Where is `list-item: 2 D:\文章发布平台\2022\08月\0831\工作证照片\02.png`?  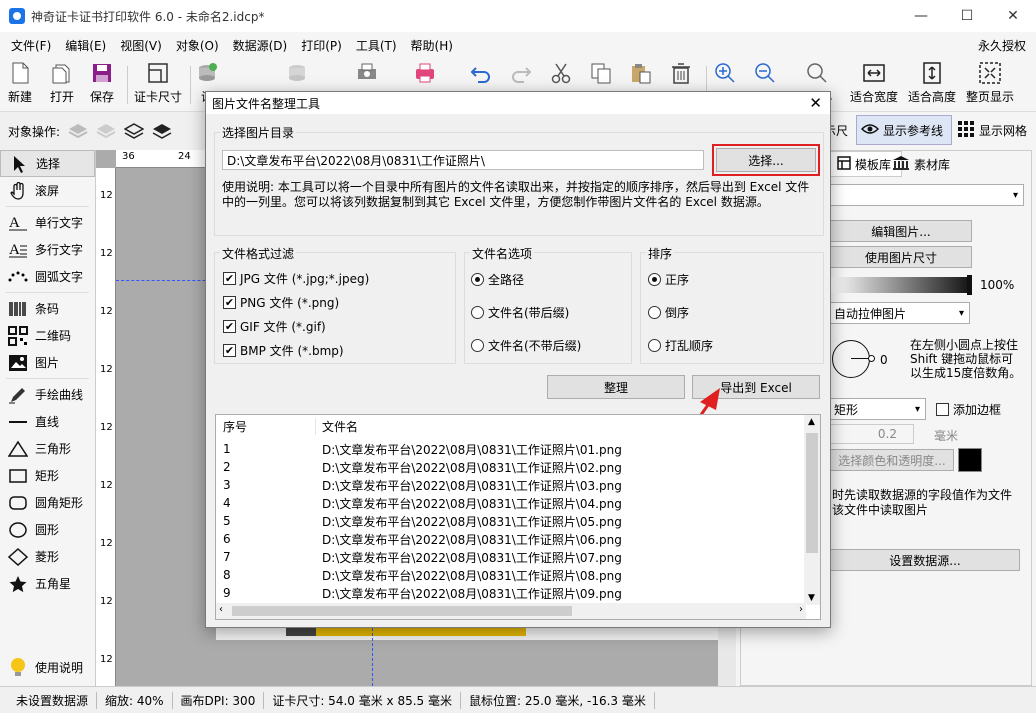 list-item: 2 D:\文章发布平台\2022\08月\0831\工作证照片\02.png is located at coordinates (419, 467).